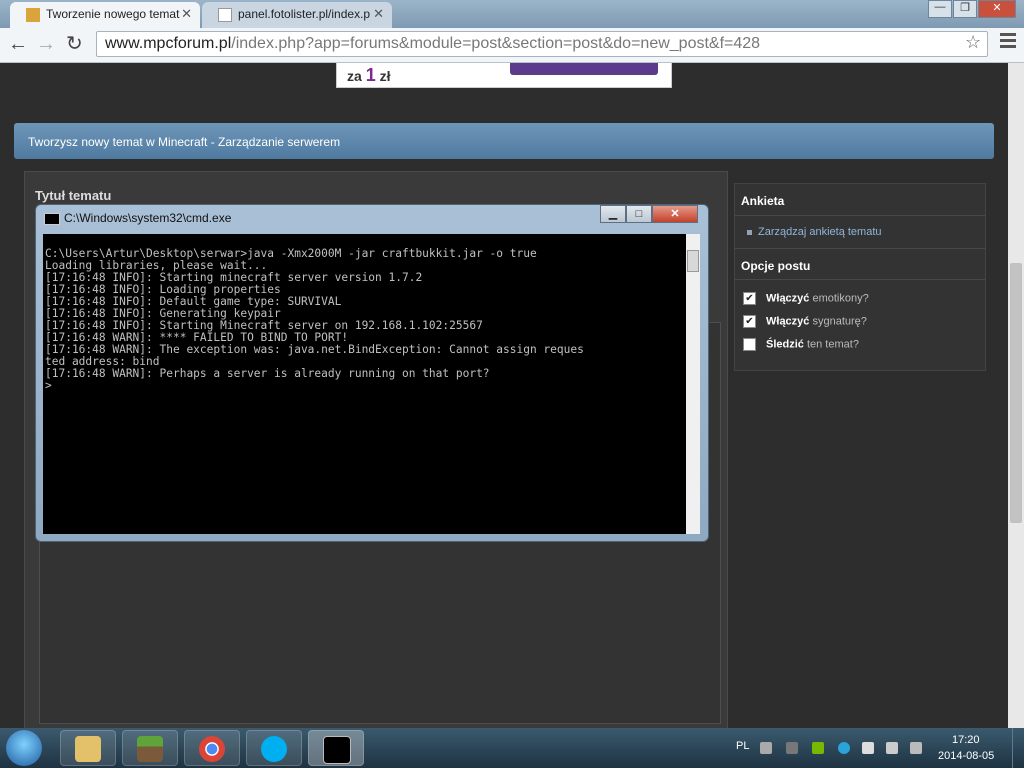 The image size is (1024, 768). I want to click on windows-explorer-icon, so click(88, 749).